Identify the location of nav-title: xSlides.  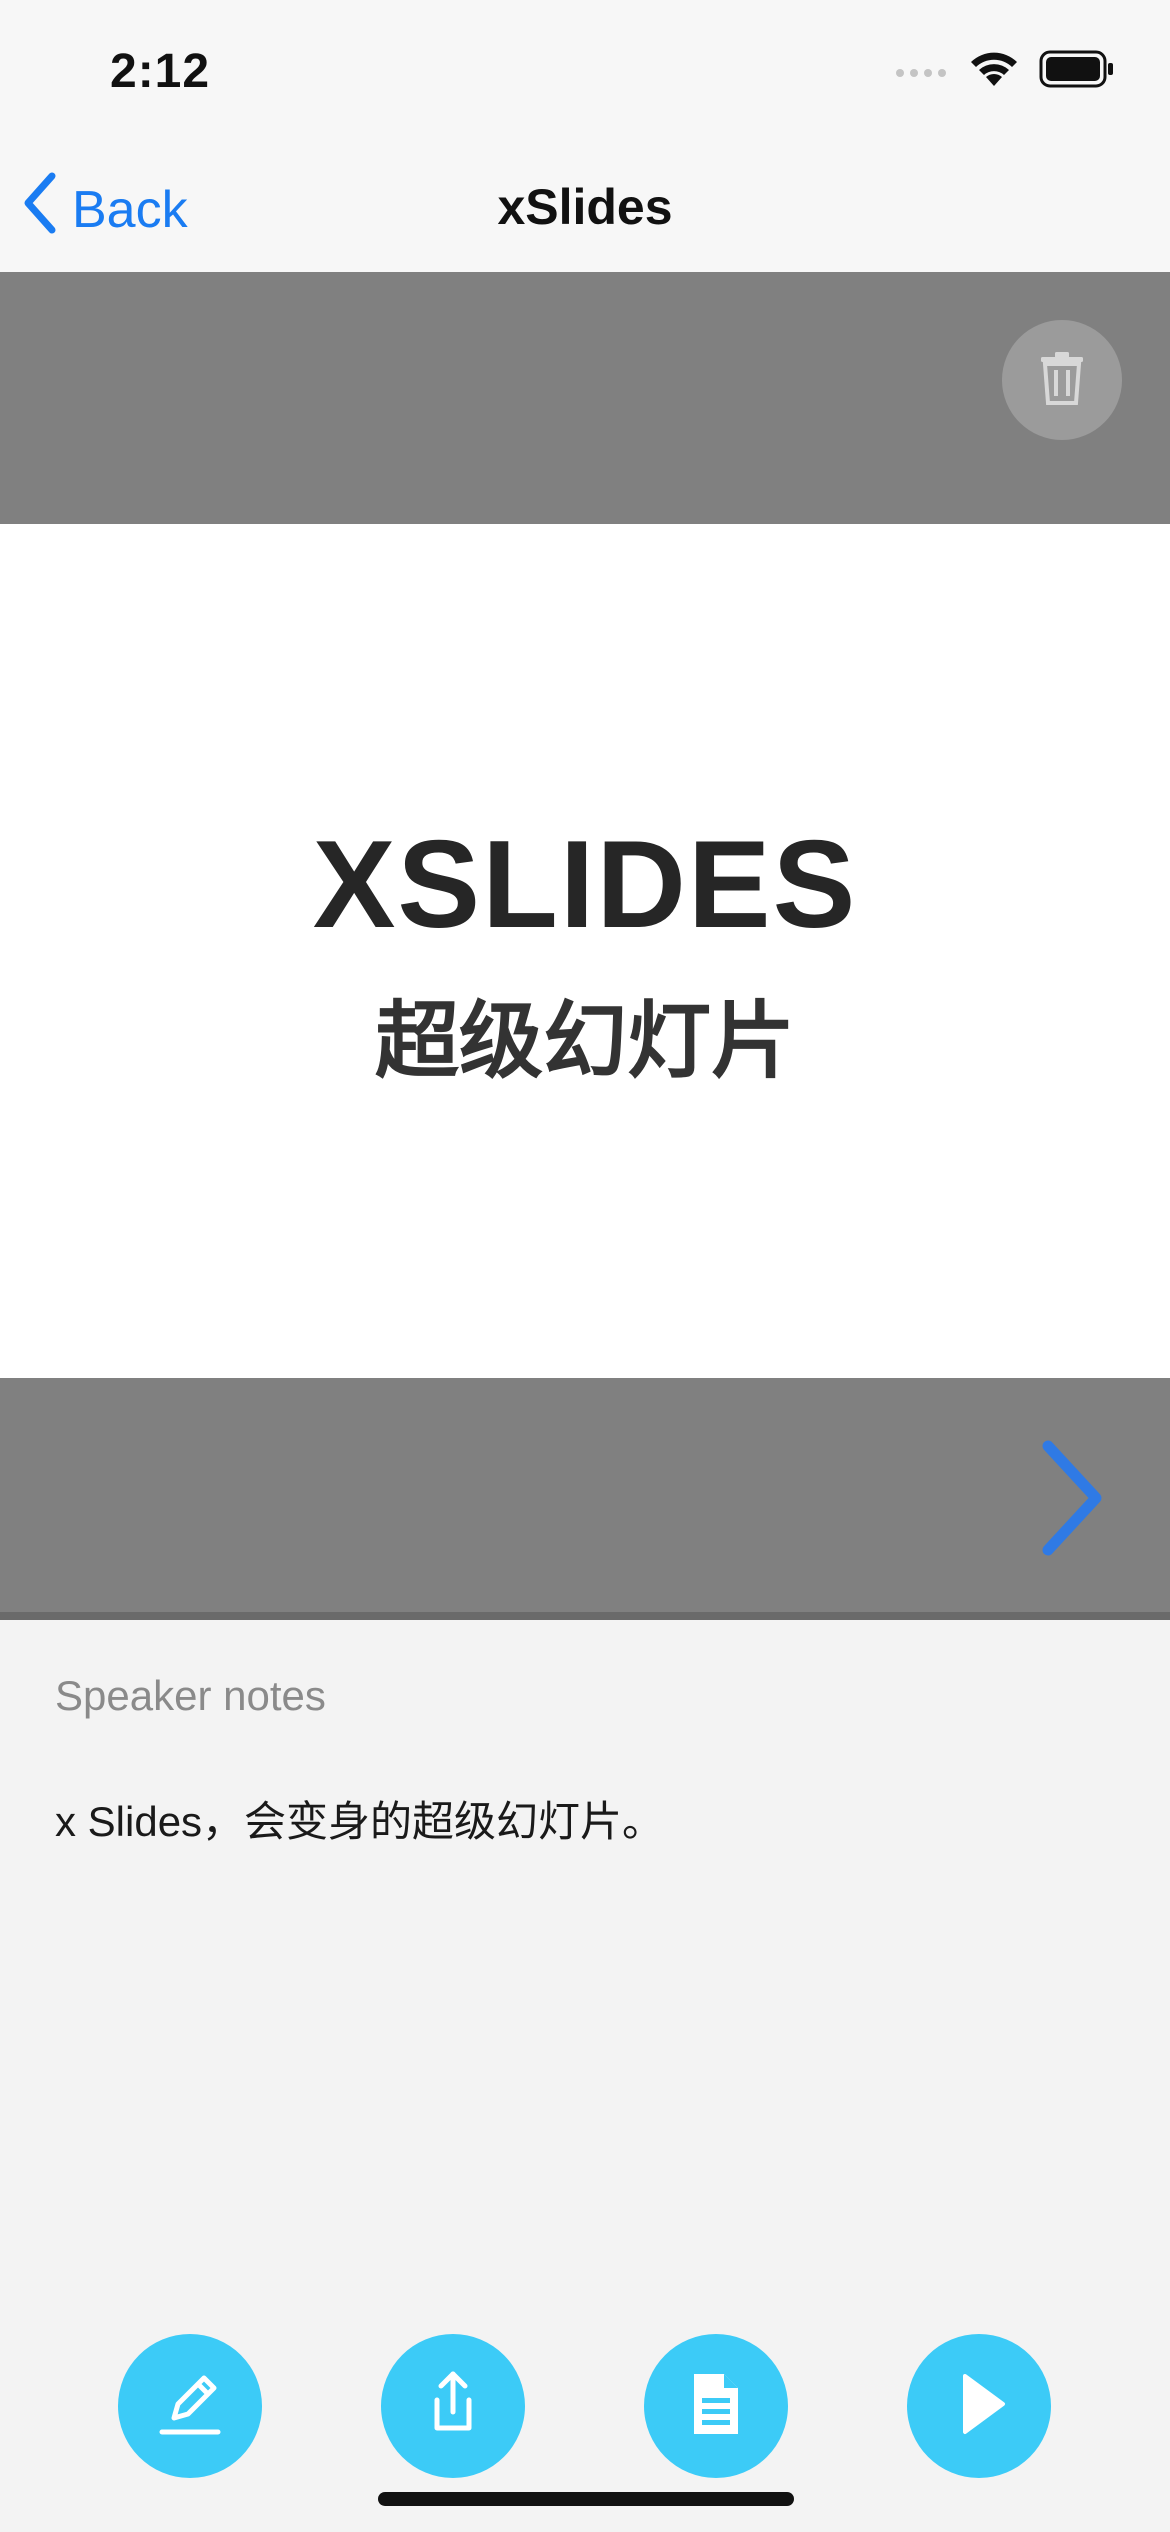
(585, 207).